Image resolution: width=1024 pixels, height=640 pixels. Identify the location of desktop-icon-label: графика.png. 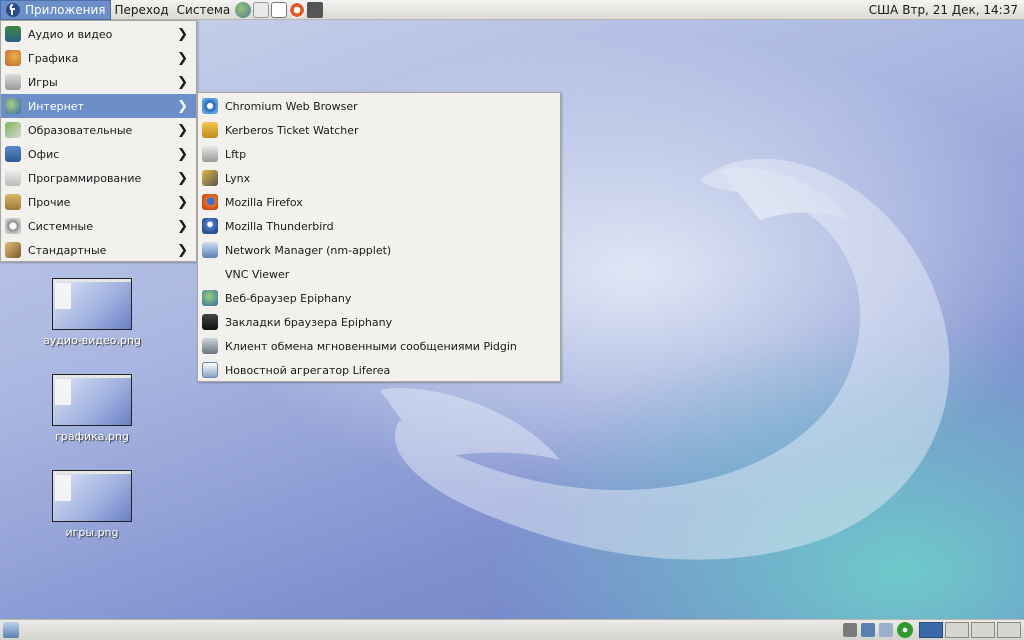
(92, 436).